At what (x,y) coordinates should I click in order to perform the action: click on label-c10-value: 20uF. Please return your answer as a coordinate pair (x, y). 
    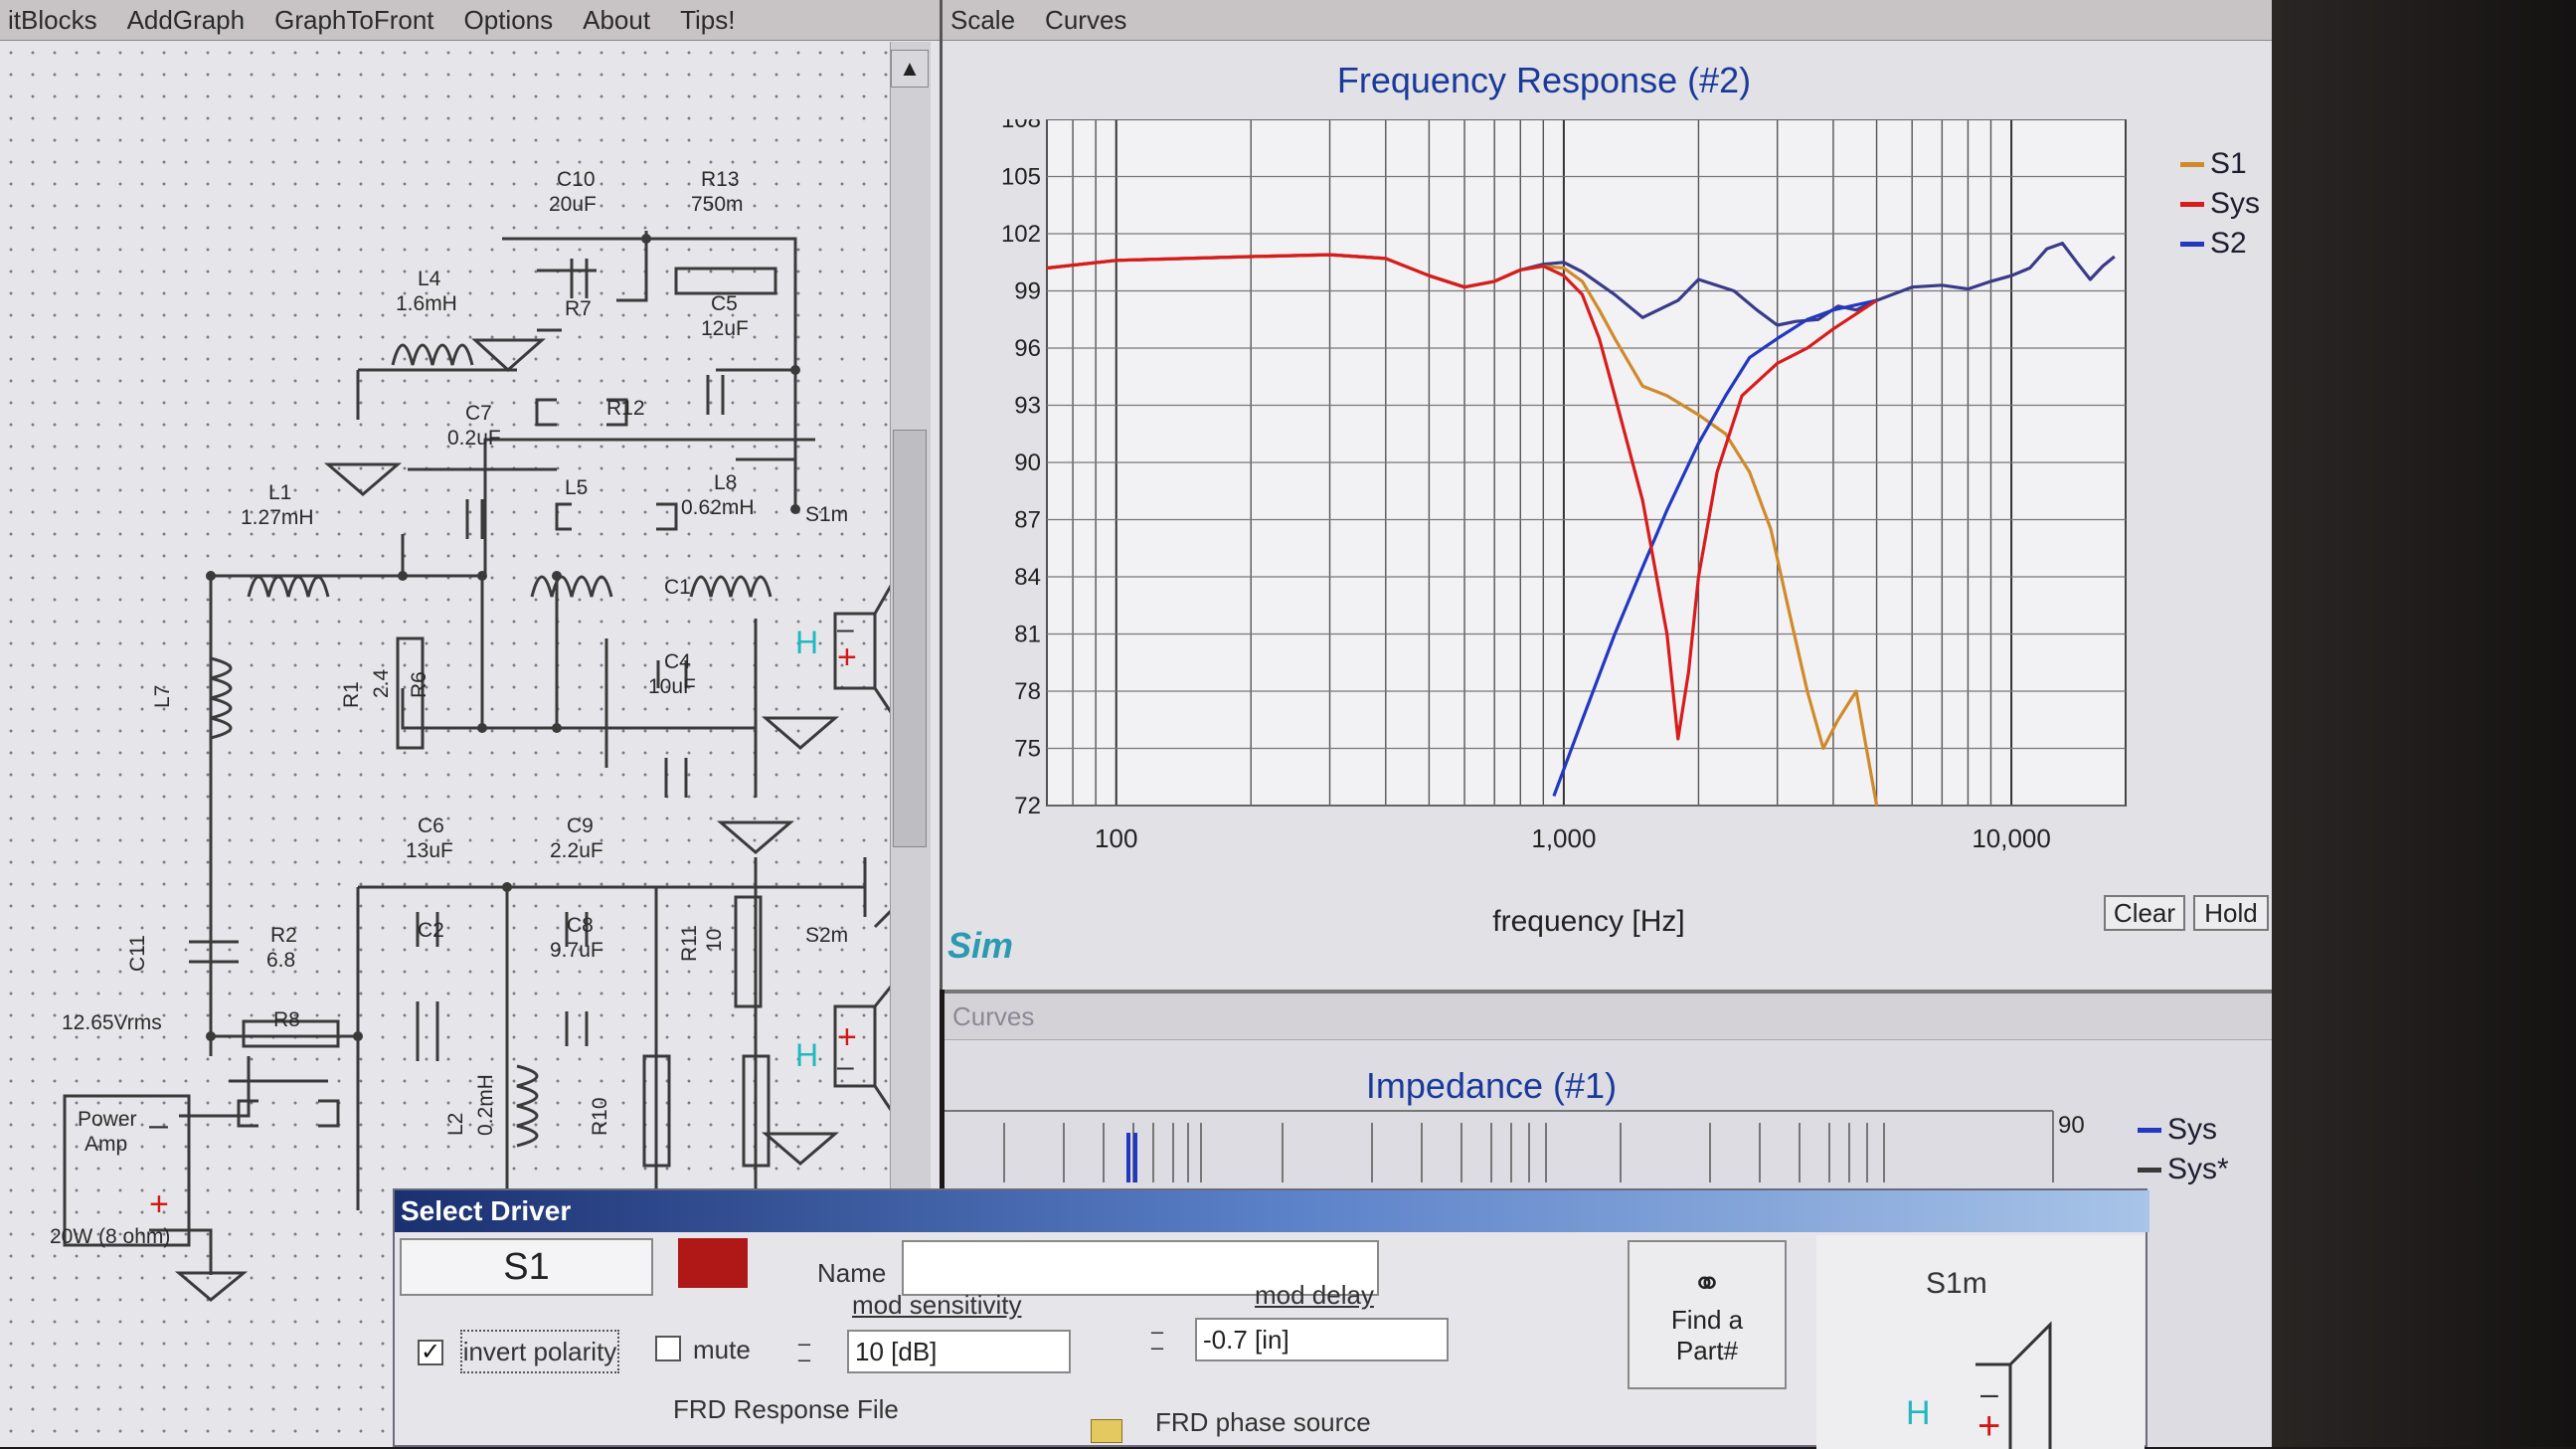
    Looking at the image, I should click on (573, 204).